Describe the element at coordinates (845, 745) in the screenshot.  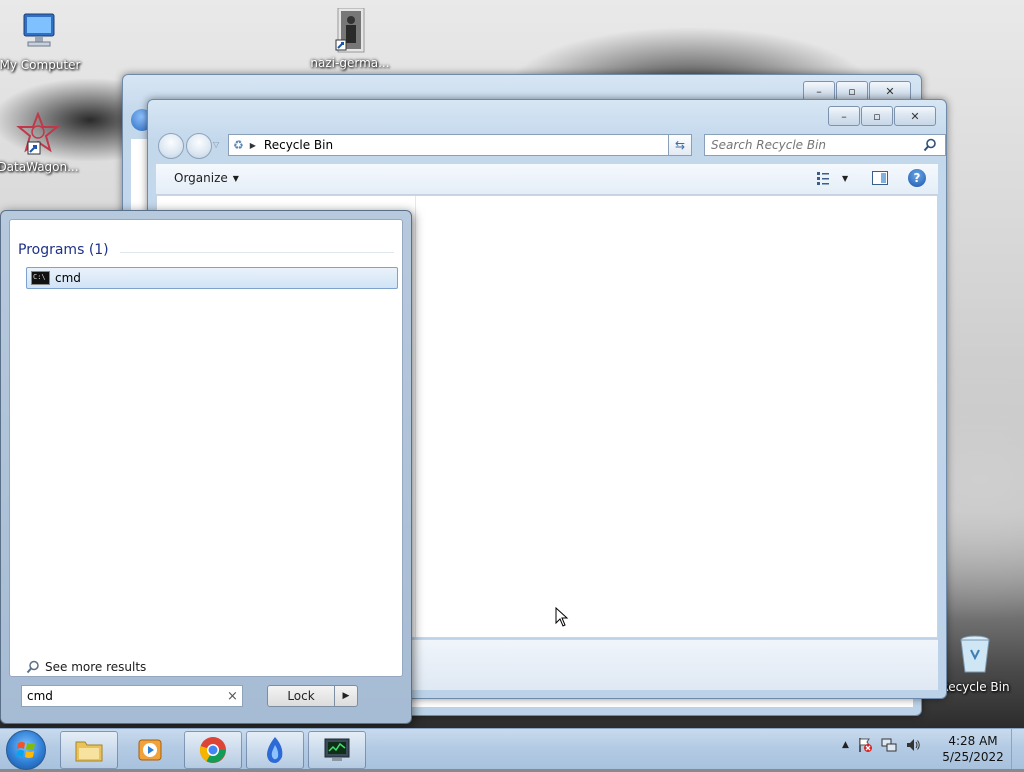
I see `show-hidden-icons-button: ▲` at that location.